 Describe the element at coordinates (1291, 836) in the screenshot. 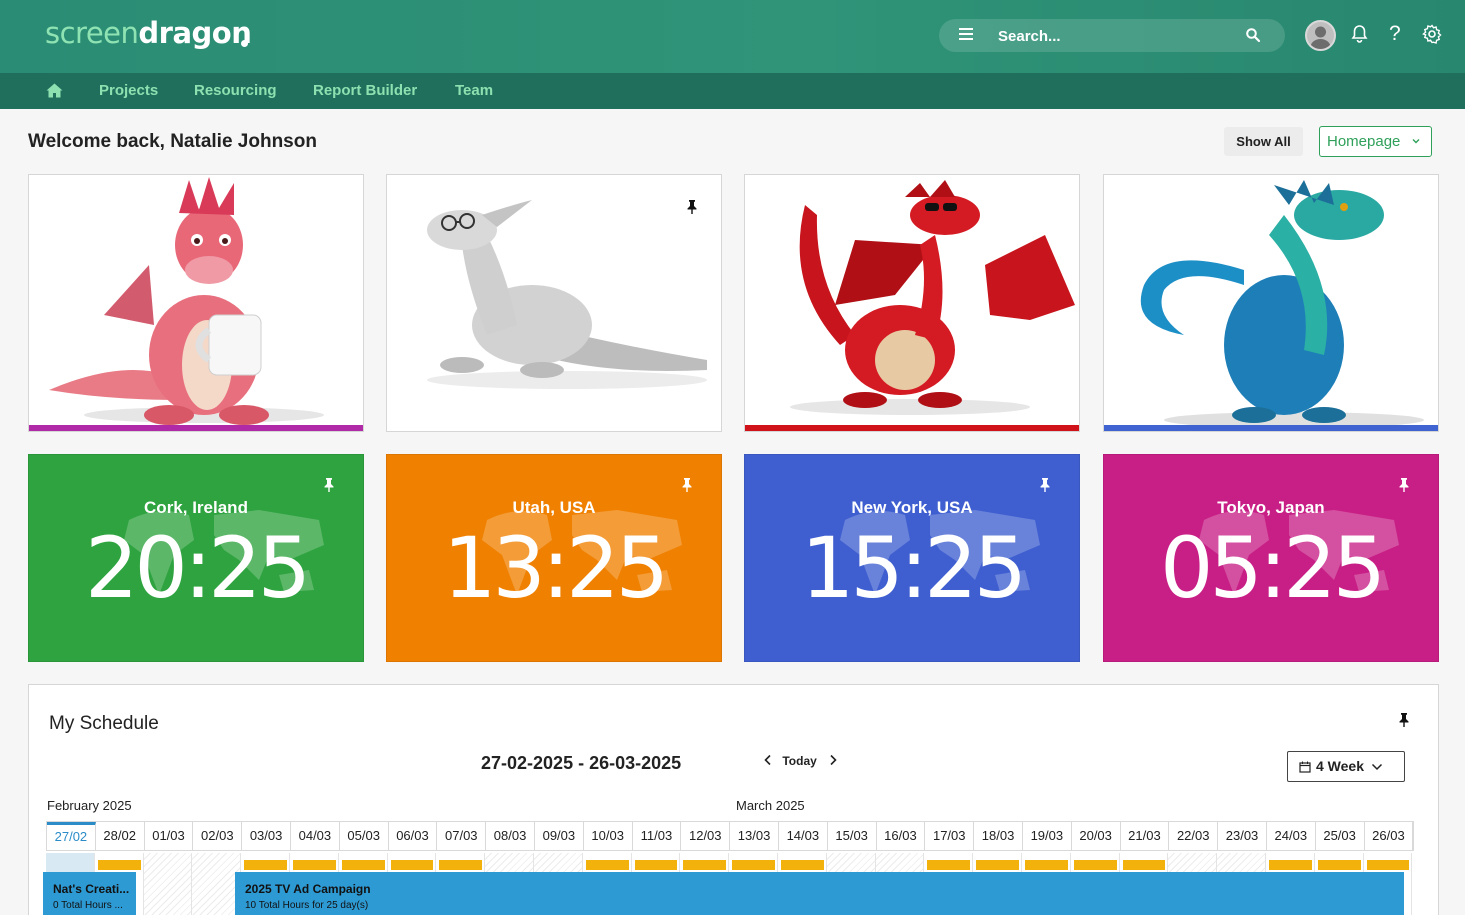

I see `date-cell: 24/03` at that location.